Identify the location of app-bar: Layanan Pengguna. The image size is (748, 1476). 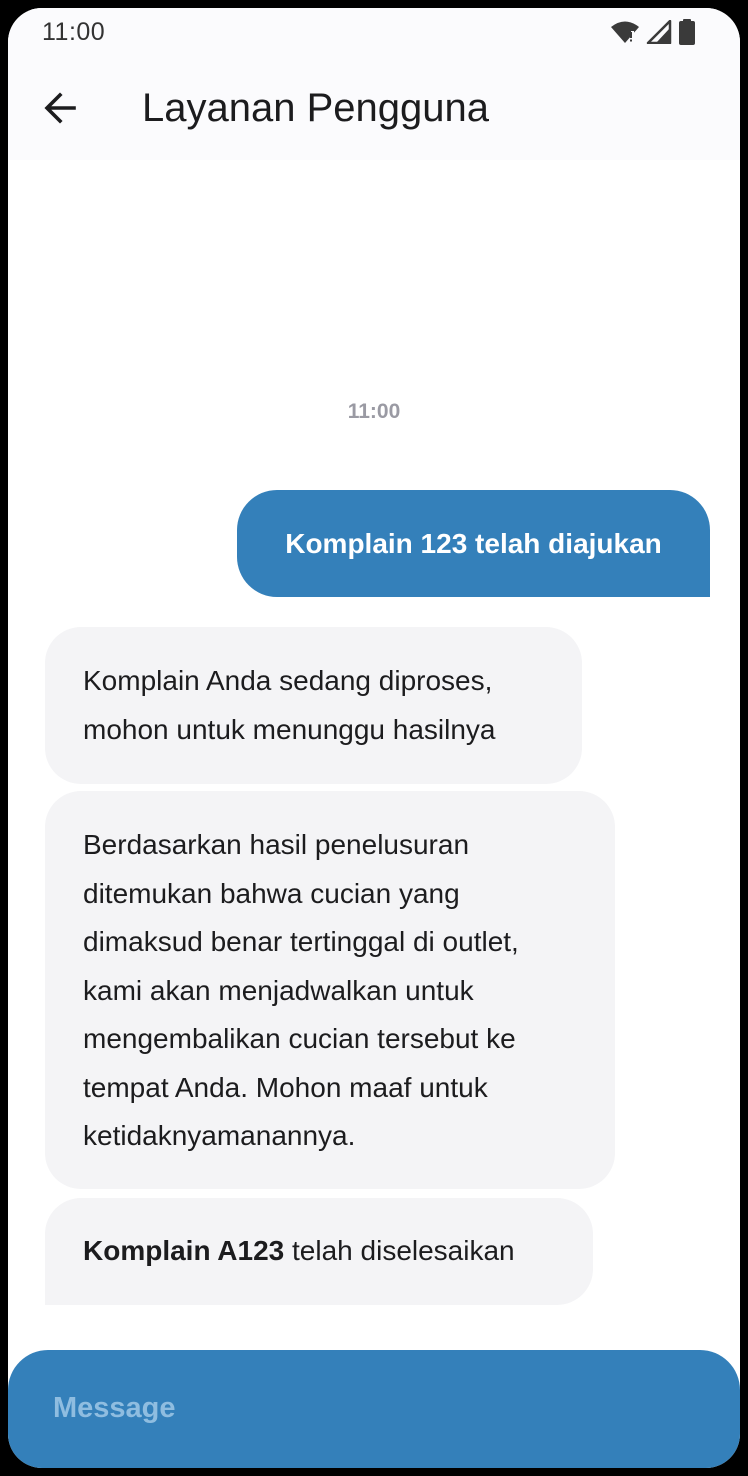
(374, 110).